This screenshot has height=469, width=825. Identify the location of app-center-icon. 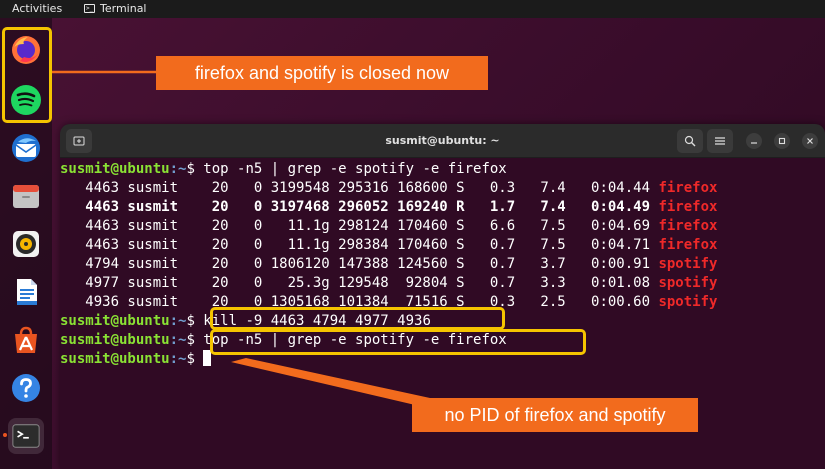
(26, 340).